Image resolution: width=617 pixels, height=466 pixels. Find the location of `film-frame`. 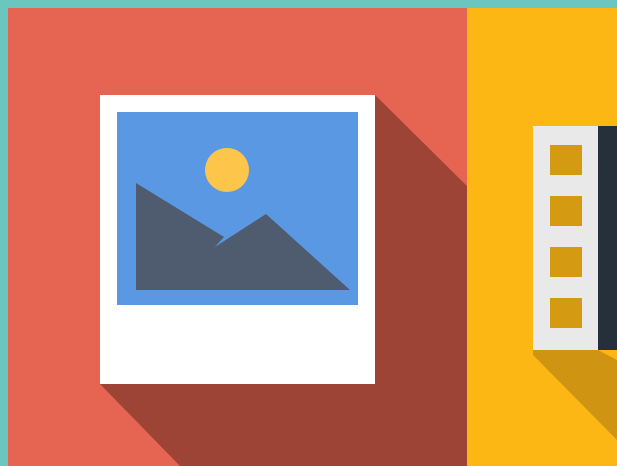

film-frame is located at coordinates (607, 238).